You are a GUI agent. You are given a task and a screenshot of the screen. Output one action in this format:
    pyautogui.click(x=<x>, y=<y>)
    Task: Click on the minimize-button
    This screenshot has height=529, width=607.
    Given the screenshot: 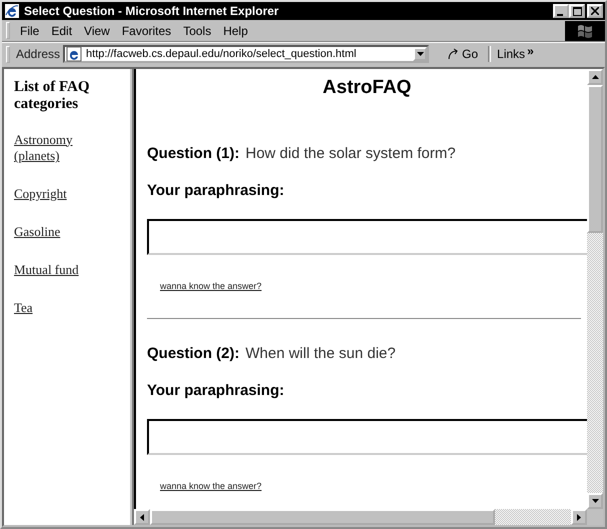 What is the action you would take?
    pyautogui.click(x=561, y=11)
    